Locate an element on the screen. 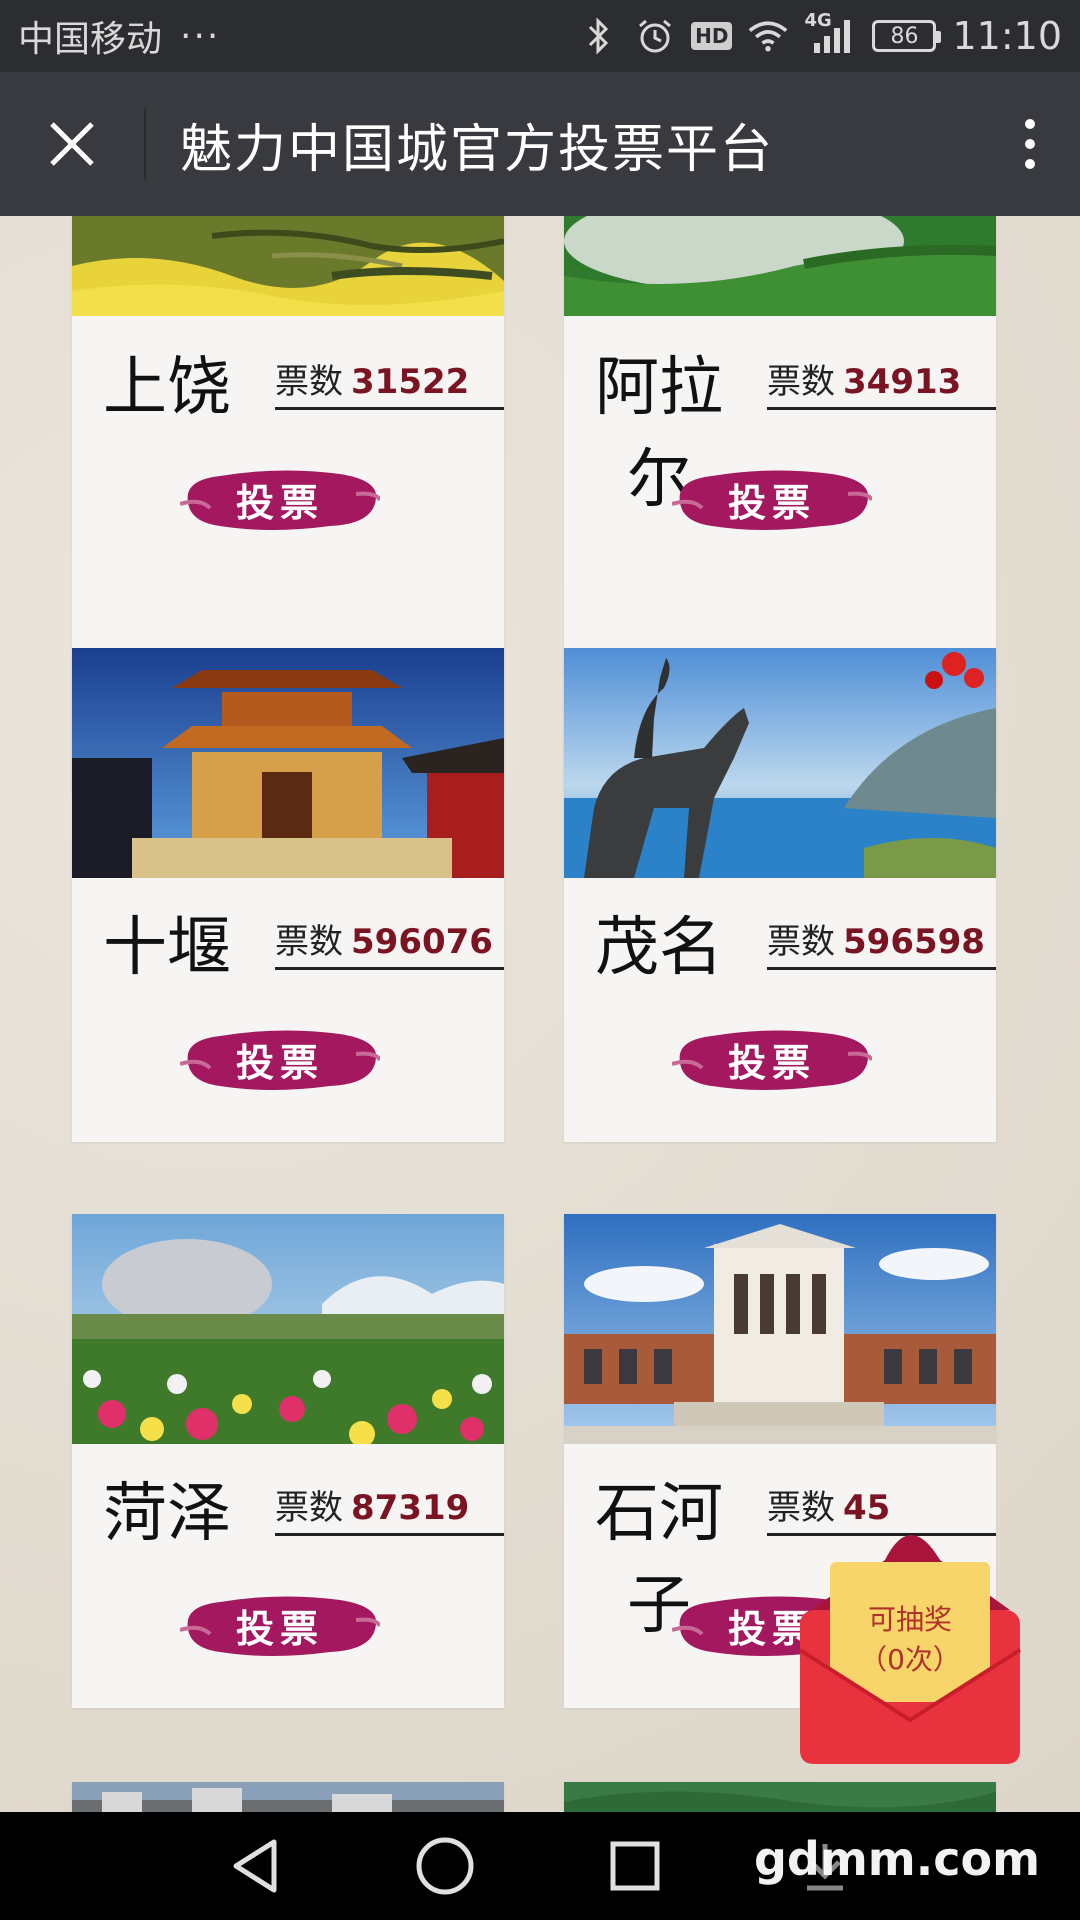 The height and width of the screenshot is (1920, 1080). title-bar: 魅力中国城官方投票平台 is located at coordinates (540, 144).